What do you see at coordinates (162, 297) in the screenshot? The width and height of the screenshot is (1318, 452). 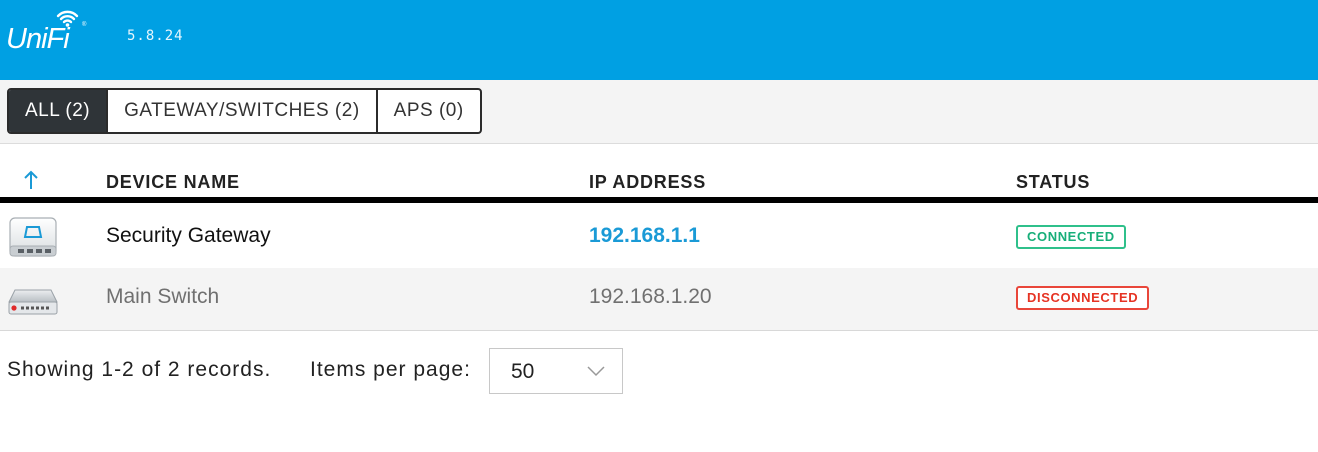 I see `device-name: Main Switch` at bounding box center [162, 297].